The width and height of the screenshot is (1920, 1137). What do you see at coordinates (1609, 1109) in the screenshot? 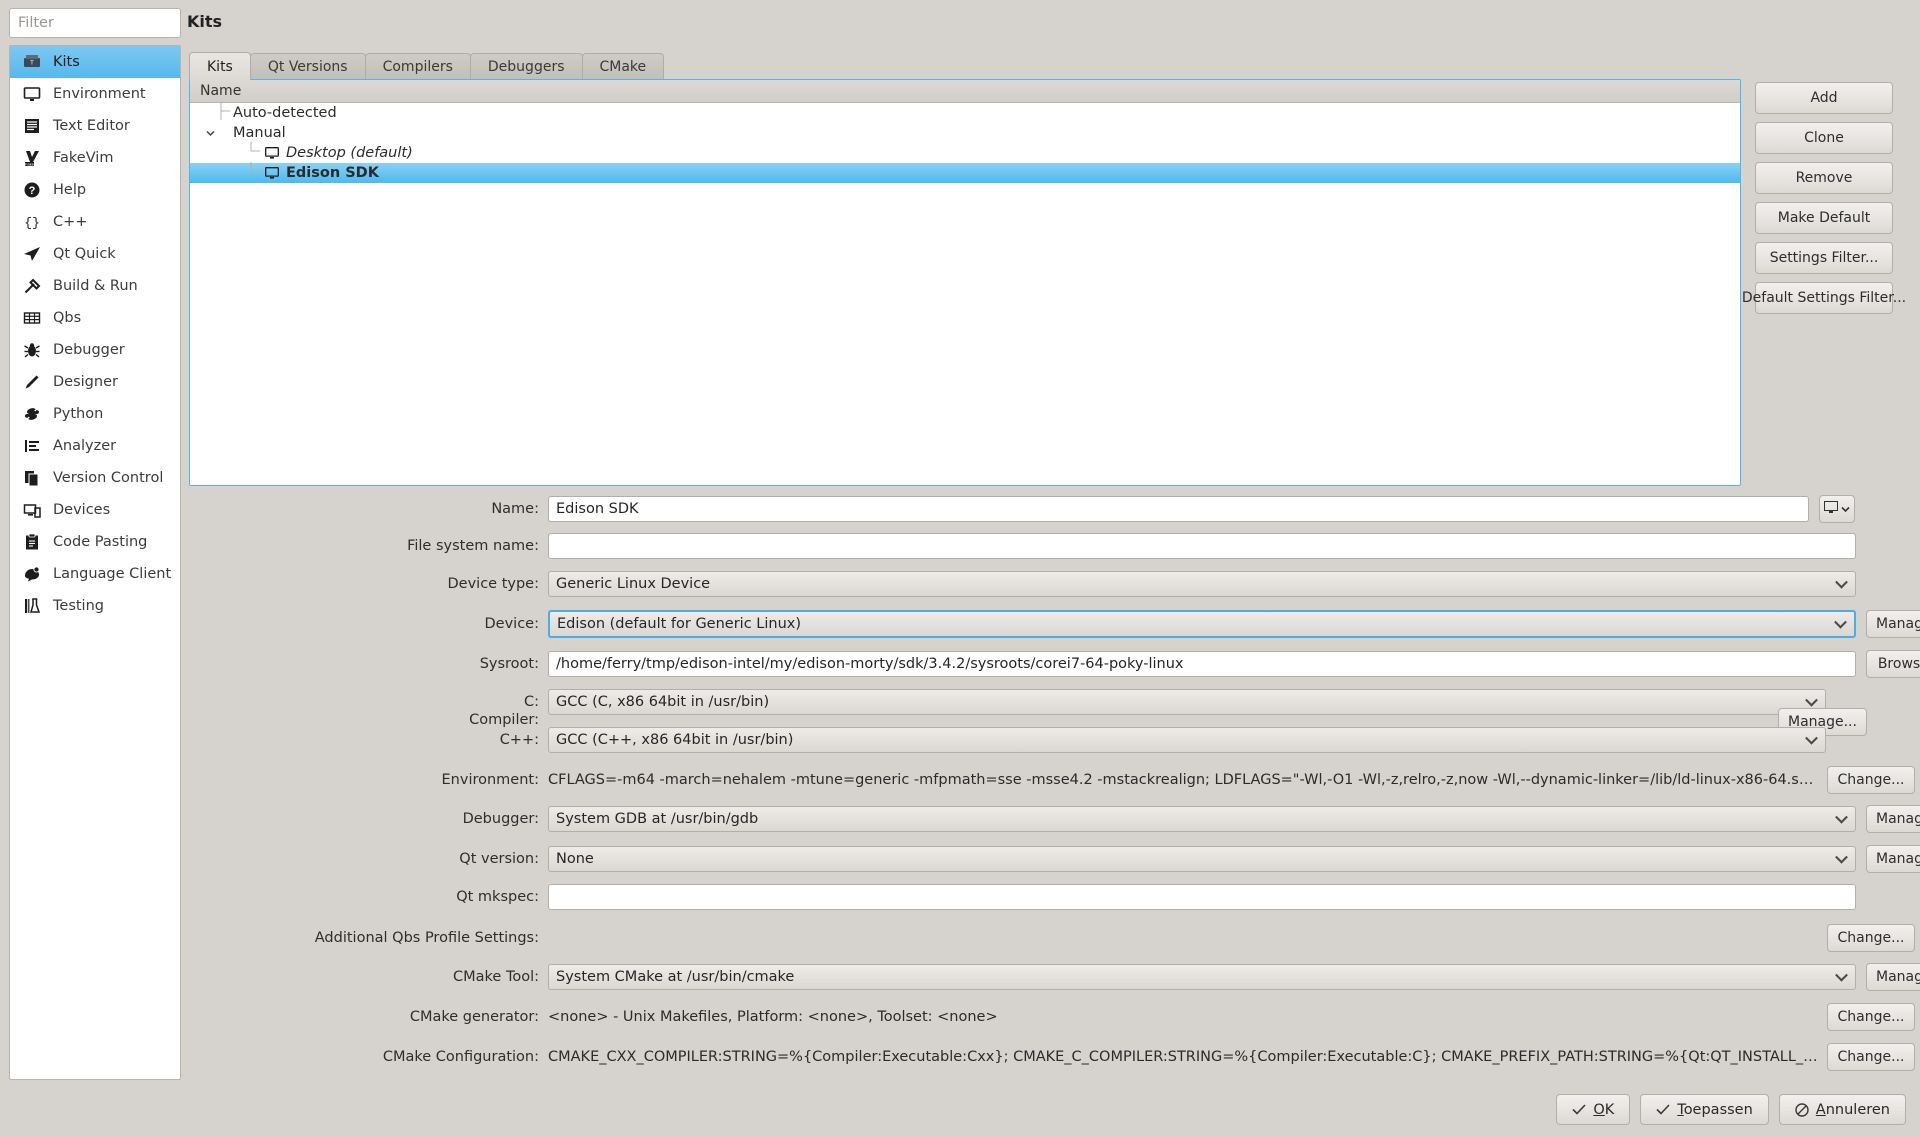
I see `ok-rest: K` at bounding box center [1609, 1109].